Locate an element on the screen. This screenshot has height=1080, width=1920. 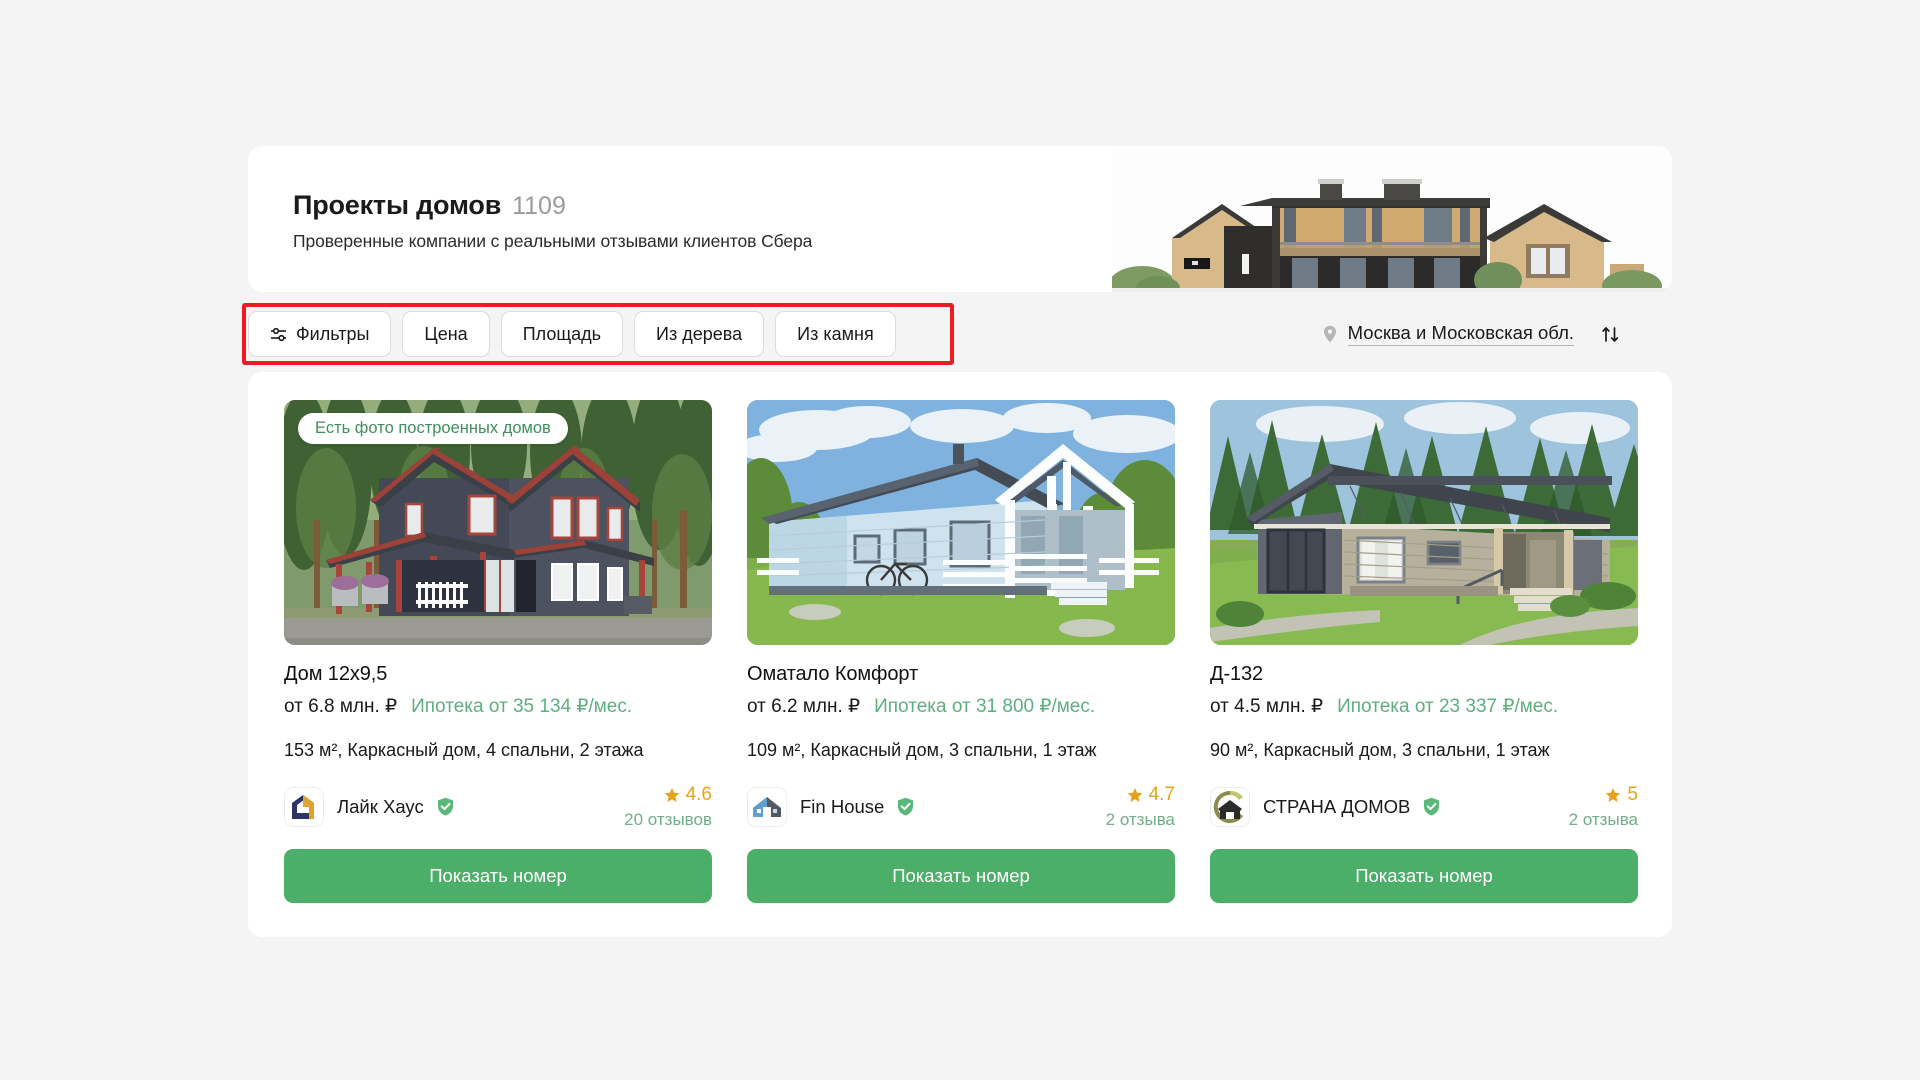
company-info: СТРАНА ДОМОВ is located at coordinates (1325, 806).